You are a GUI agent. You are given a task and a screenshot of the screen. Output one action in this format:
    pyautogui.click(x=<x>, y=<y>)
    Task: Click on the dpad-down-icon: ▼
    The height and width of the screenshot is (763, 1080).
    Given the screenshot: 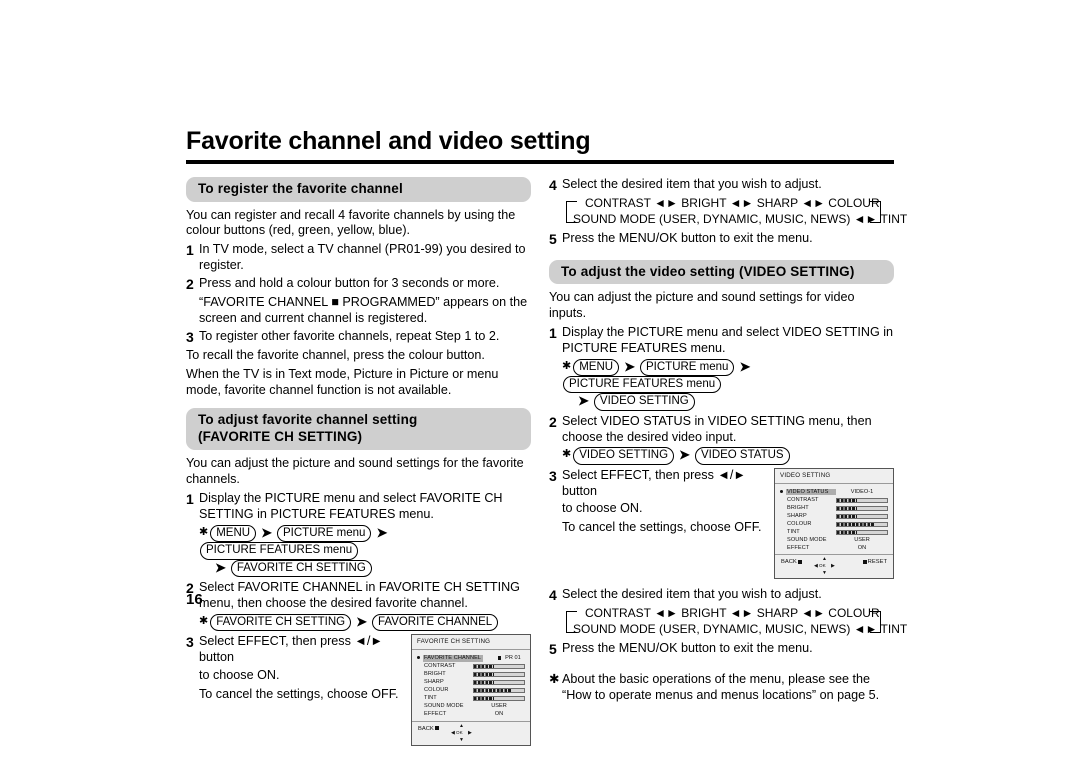 What is the action you would take?
    pyautogui.click(x=824, y=573)
    